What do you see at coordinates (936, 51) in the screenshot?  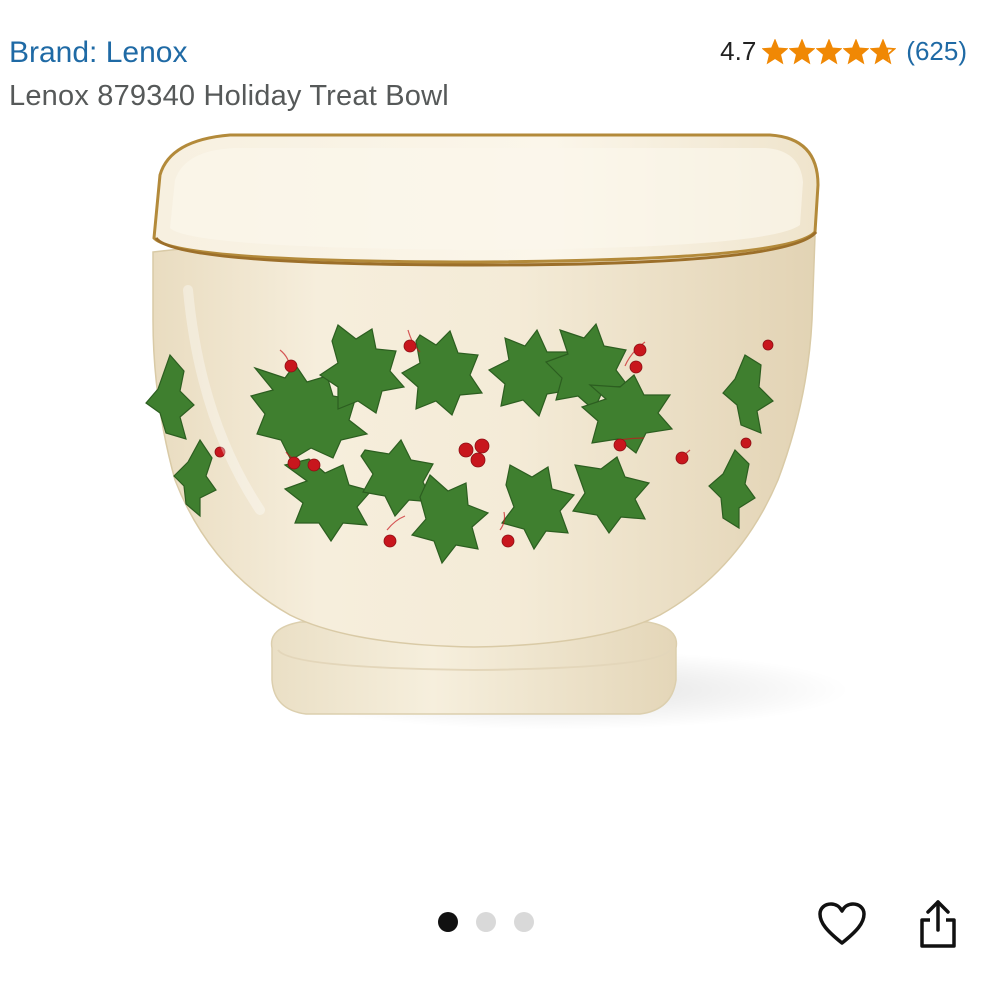 I see `review-count-link: (625)` at bounding box center [936, 51].